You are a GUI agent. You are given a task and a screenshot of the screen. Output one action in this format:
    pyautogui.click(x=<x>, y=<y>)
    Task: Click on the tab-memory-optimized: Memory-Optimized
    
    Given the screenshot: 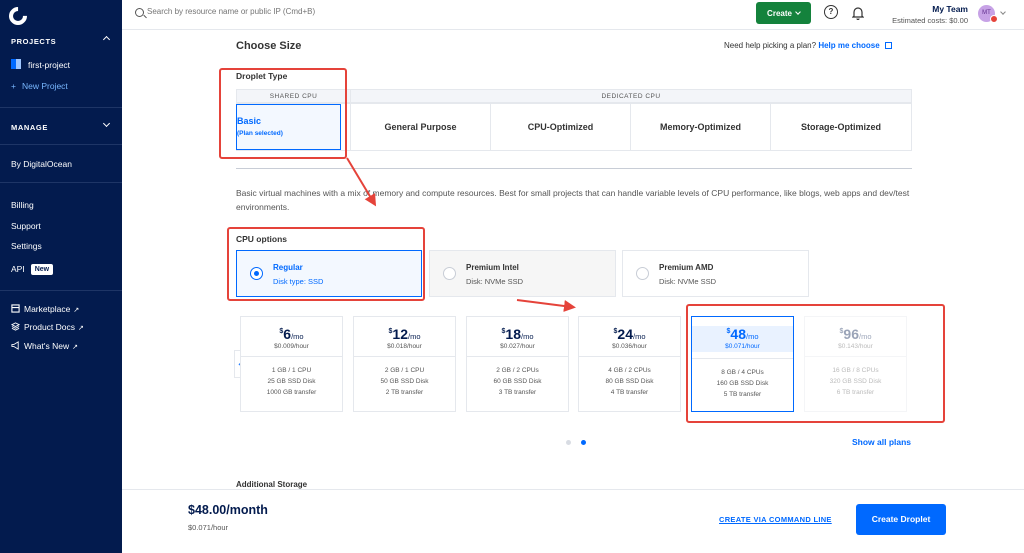 What is the action you would take?
    pyautogui.click(x=700, y=127)
    